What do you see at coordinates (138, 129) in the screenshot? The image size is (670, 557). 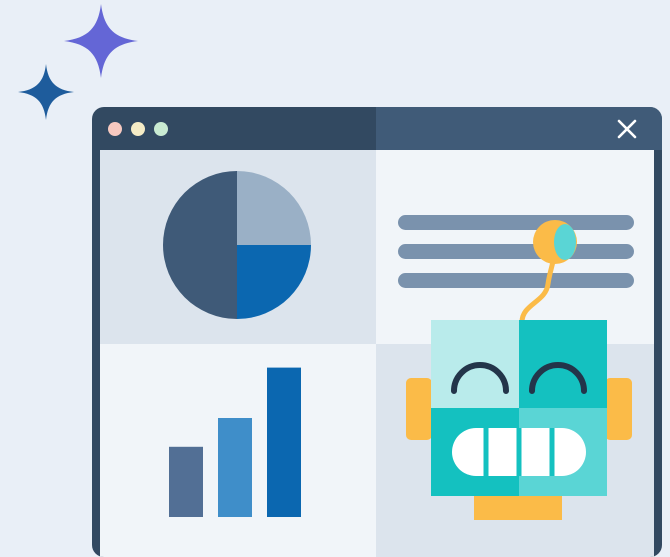 I see `window-dot-yellow` at bounding box center [138, 129].